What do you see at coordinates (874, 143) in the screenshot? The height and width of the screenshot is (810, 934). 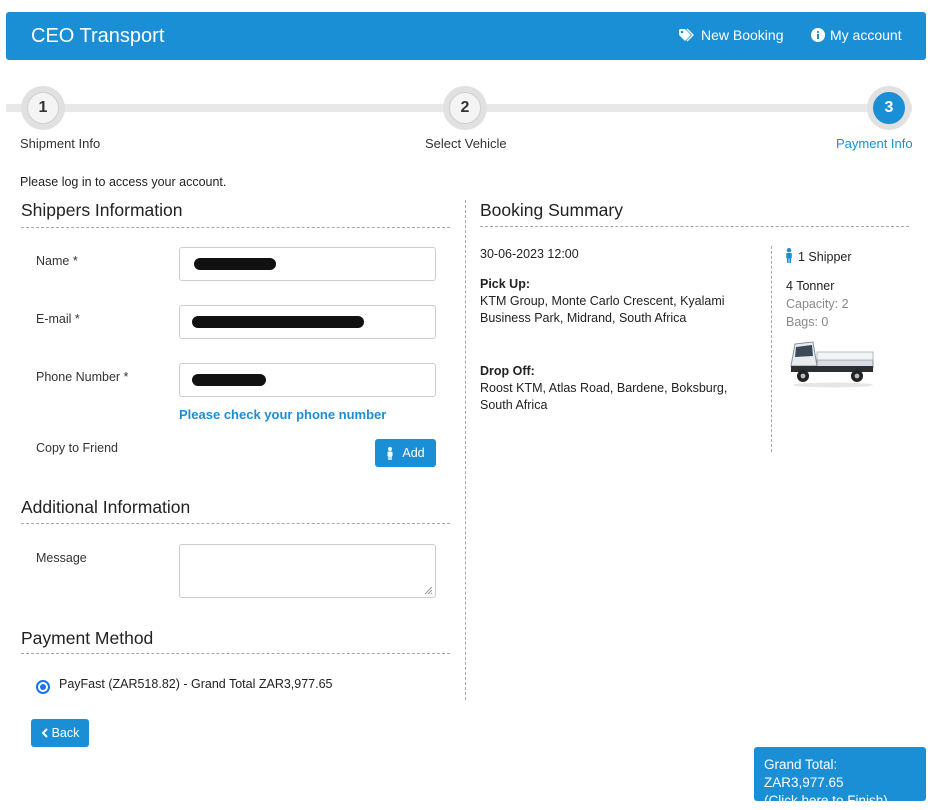 I see `step-3-label: Payment Info` at bounding box center [874, 143].